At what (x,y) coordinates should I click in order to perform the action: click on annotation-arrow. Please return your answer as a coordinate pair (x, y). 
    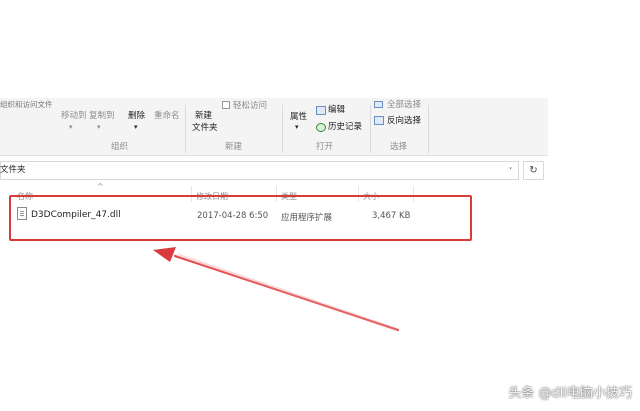
    Looking at the image, I should click on (276, 289).